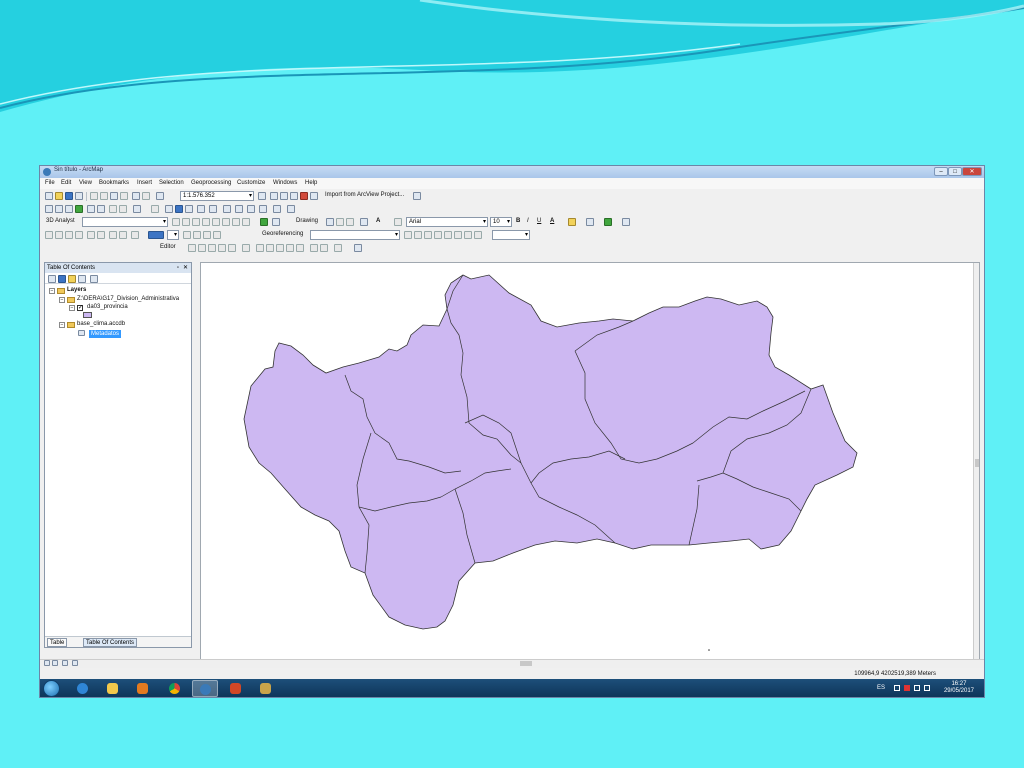  Describe the element at coordinates (62, 325) in the screenshot. I see `expand-group2-icon: −` at that location.